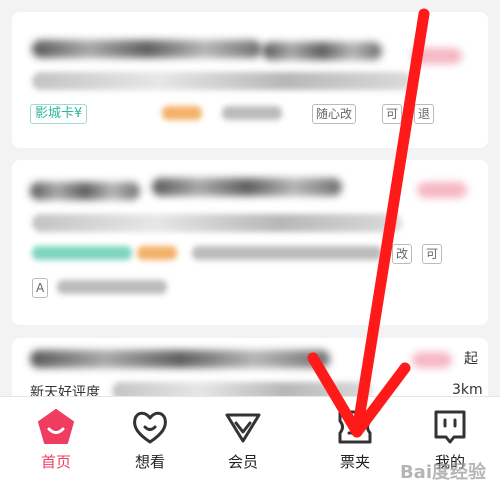 Image resolution: width=500 pixels, height=501 pixels. What do you see at coordinates (334, 114) in the screenshot?
I see `card-tag-gray-1: 随心改` at bounding box center [334, 114].